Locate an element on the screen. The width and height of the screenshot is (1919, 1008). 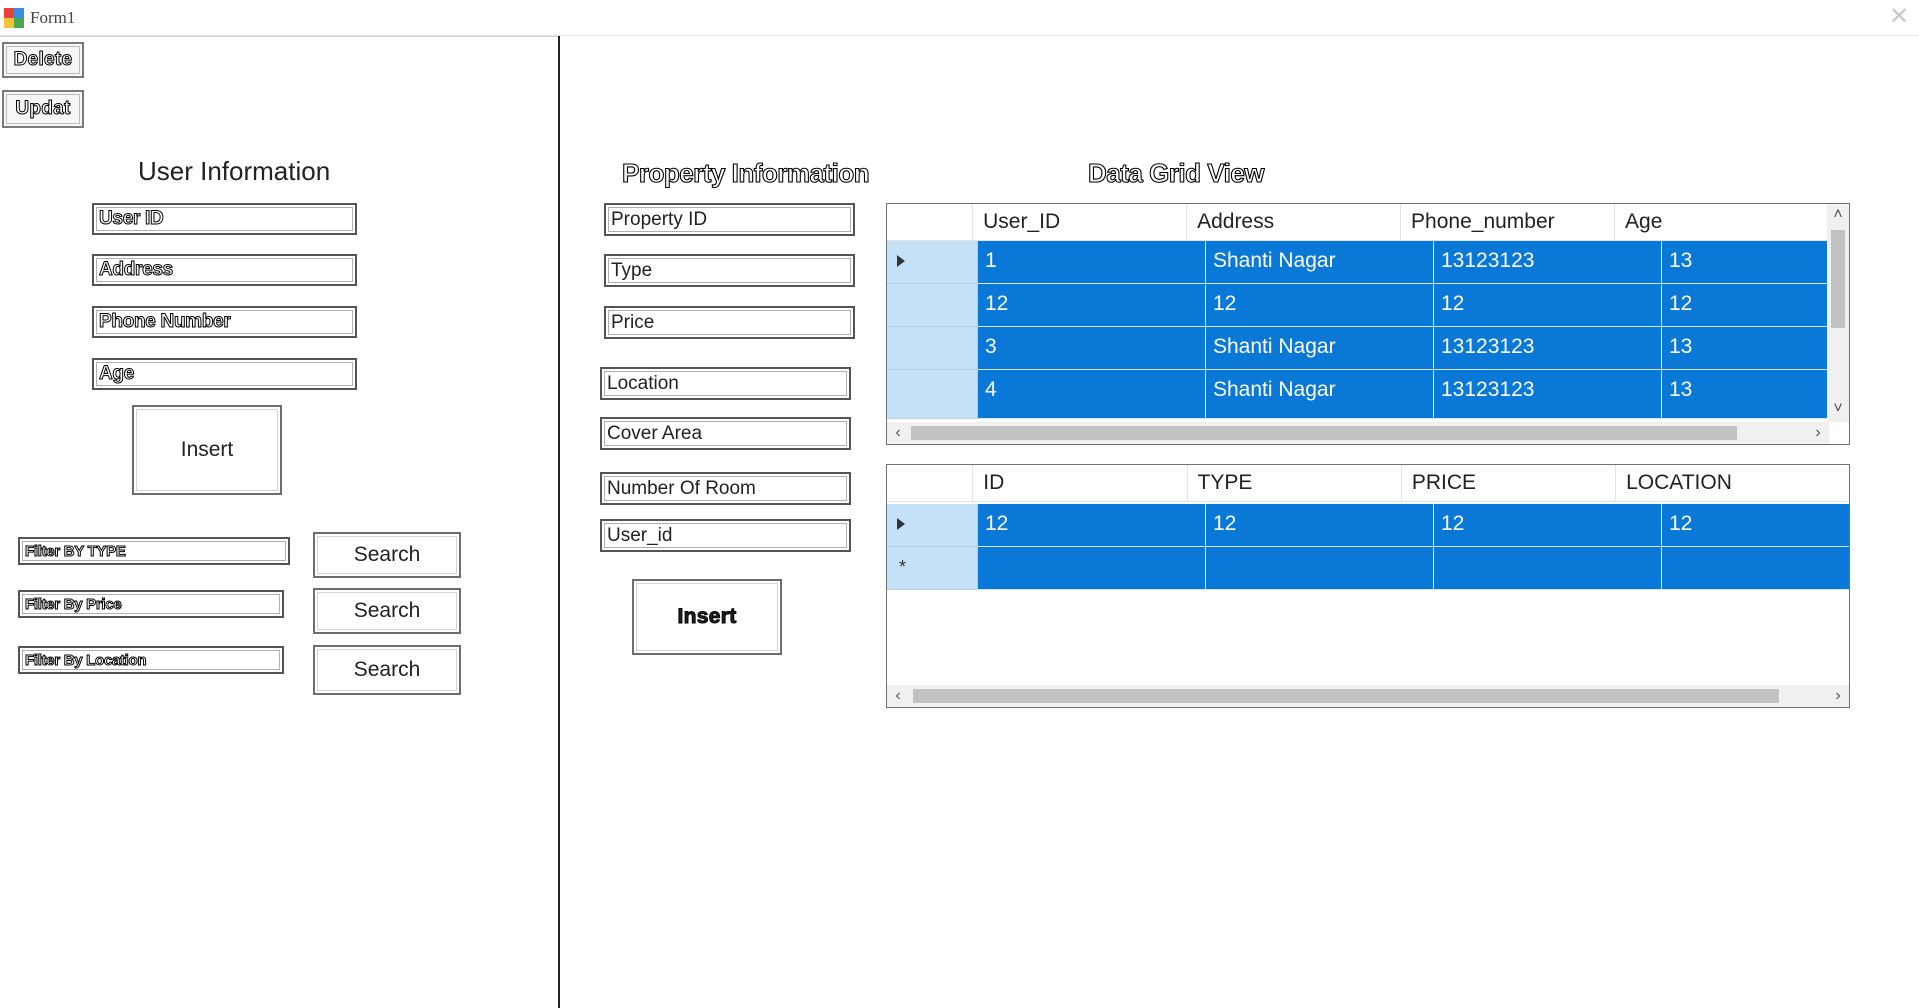
price-text: Price is located at coordinates (633, 322).